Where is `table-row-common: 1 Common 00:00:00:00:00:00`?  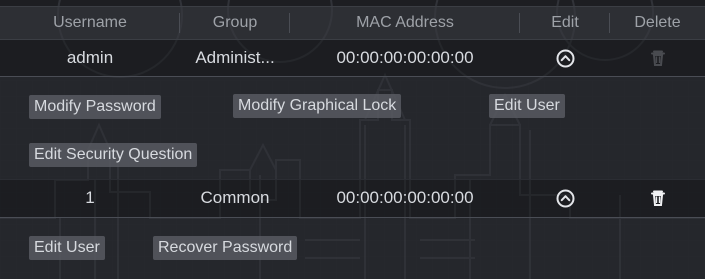 table-row-common: 1 Common 00:00:00:00:00:00 is located at coordinates (352, 198).